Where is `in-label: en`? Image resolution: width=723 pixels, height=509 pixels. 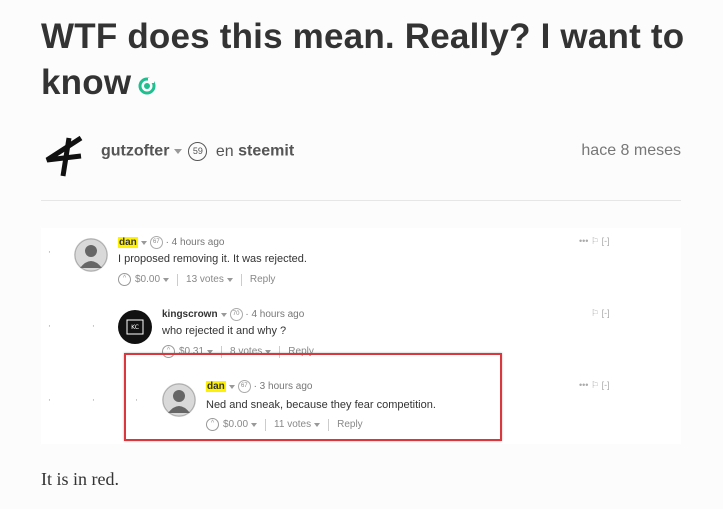
in-label: en is located at coordinates (224, 151).